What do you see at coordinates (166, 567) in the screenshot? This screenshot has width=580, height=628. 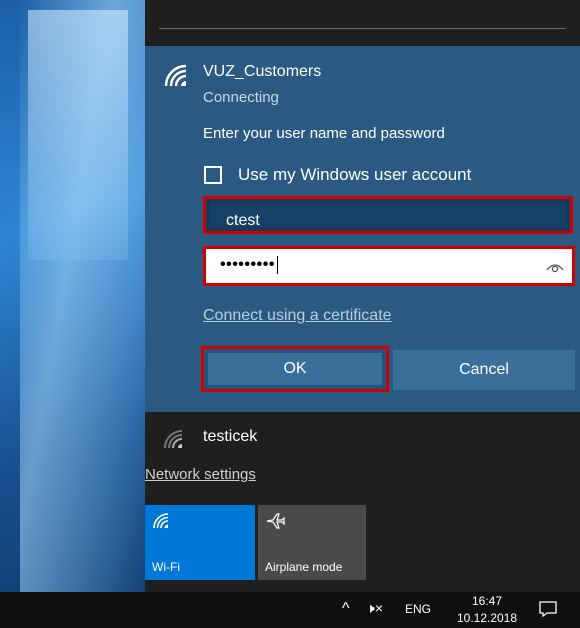 I see `quick-action-wifi-label: Wi-Fi` at bounding box center [166, 567].